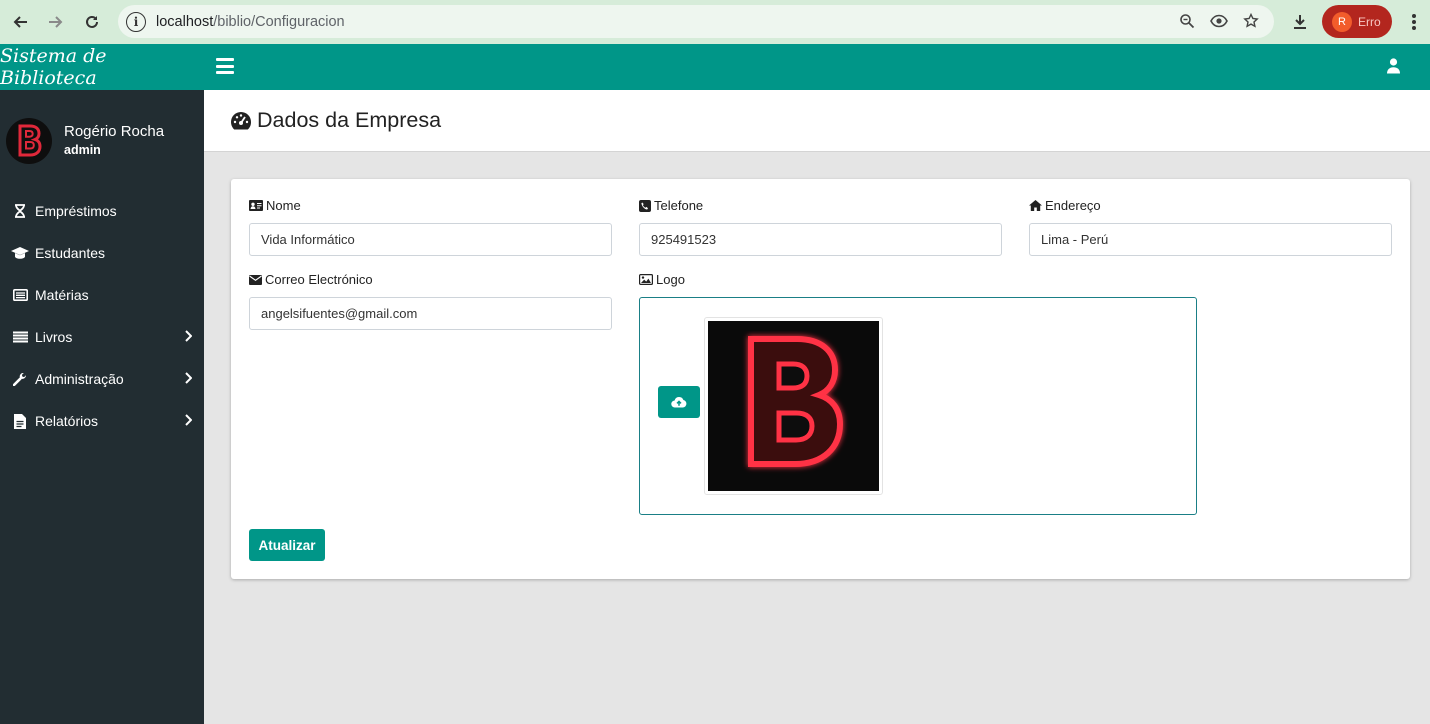 The height and width of the screenshot is (724, 1430). What do you see at coordinates (102, 67) in the screenshot?
I see `brand-logo: Sistema de Biblioteca` at bounding box center [102, 67].